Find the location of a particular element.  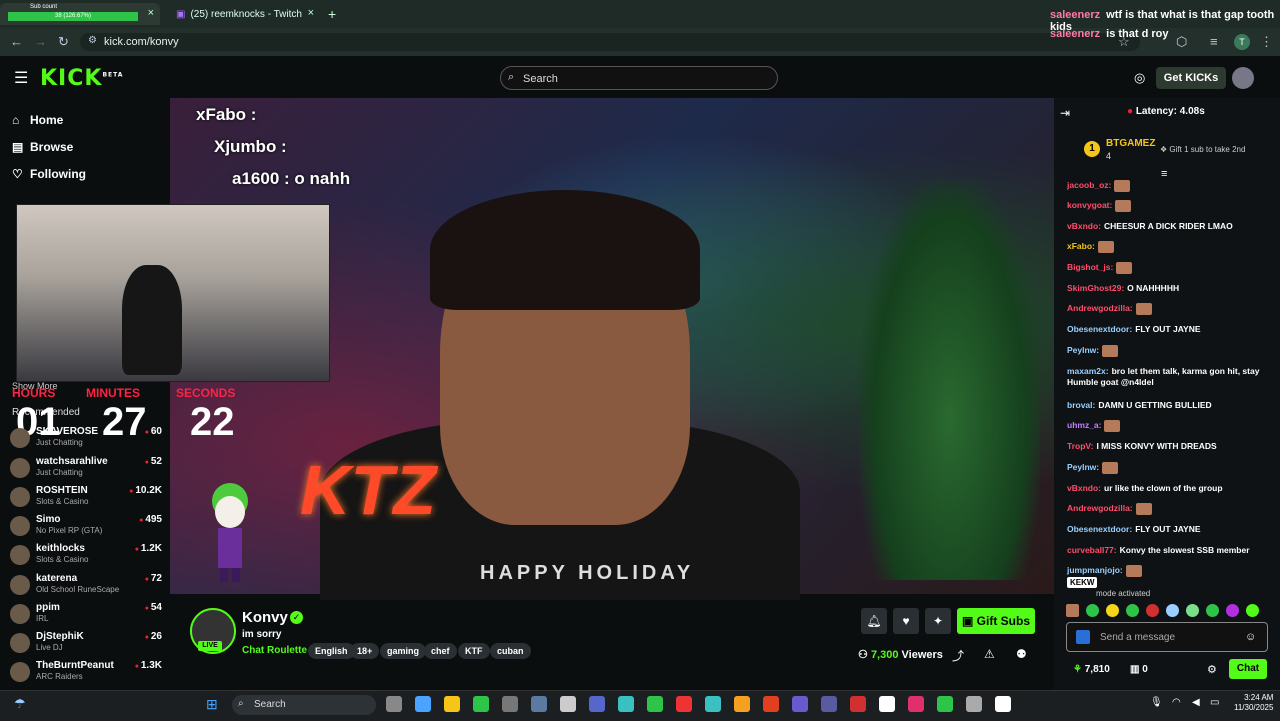

url-input: kick.com/konvy is located at coordinates (610, 42).